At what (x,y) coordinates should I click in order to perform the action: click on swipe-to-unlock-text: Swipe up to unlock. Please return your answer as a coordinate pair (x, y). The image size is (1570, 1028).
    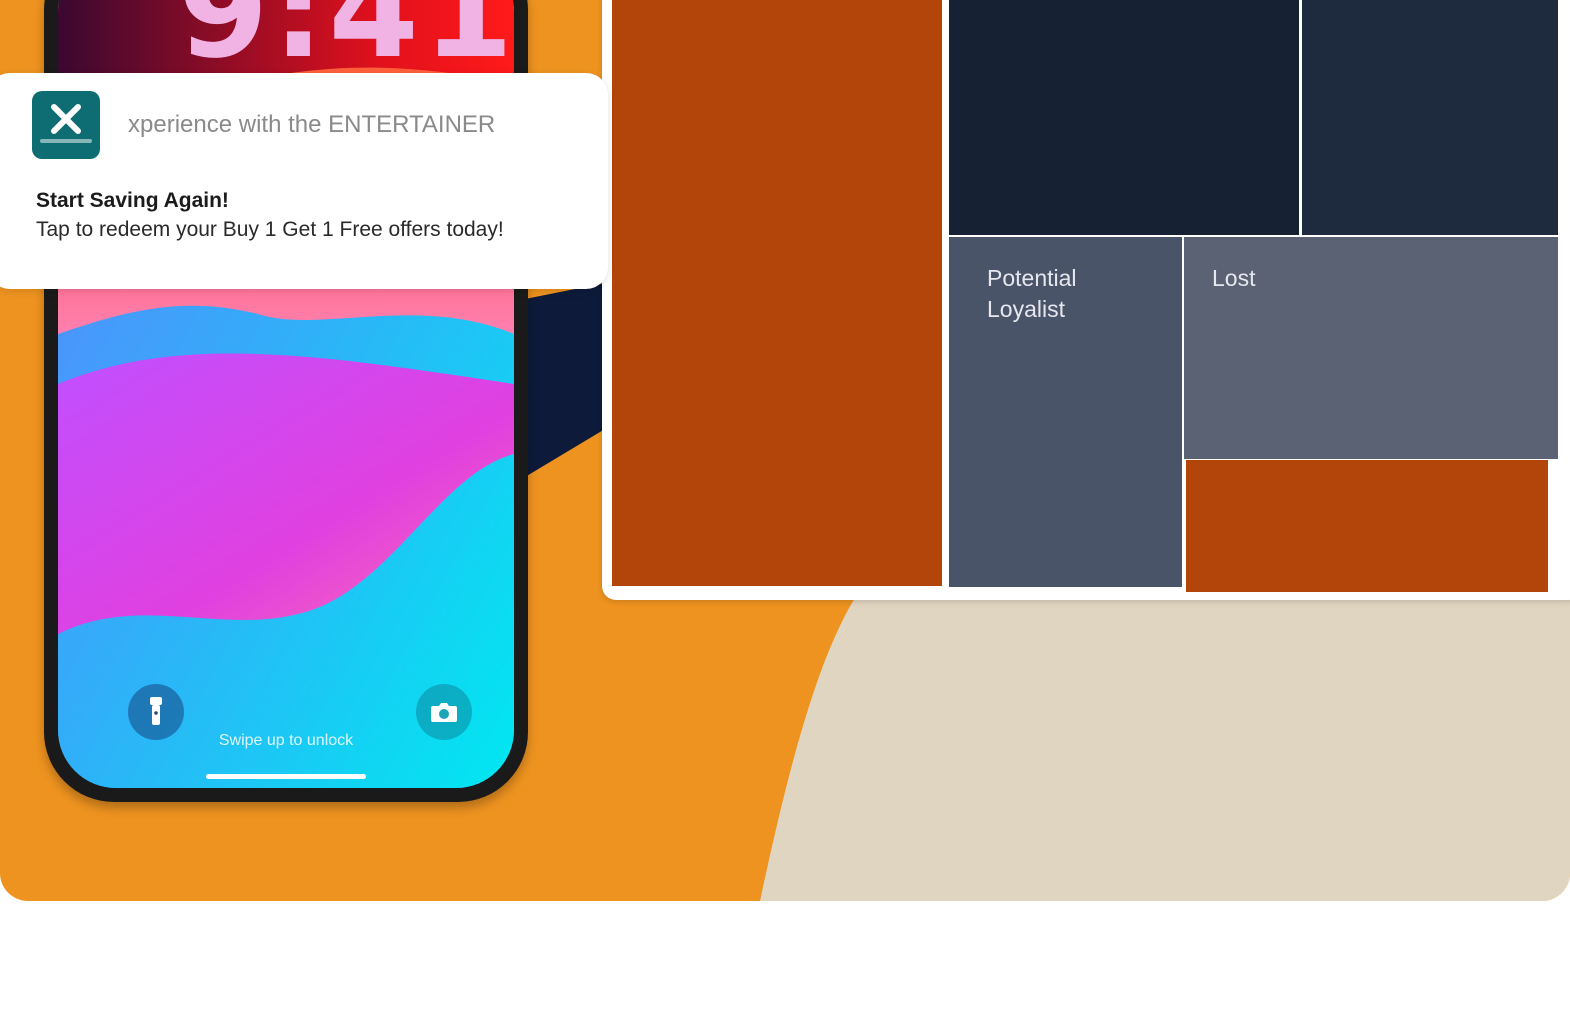
    Looking at the image, I should click on (286, 740).